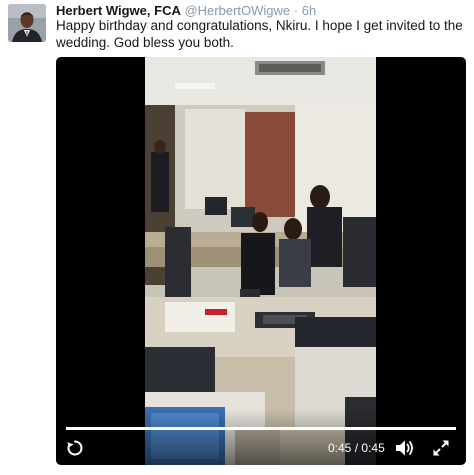 This screenshot has height=475, width=474. What do you see at coordinates (340, 448) in the screenshot?
I see `current-time: 0:45` at bounding box center [340, 448].